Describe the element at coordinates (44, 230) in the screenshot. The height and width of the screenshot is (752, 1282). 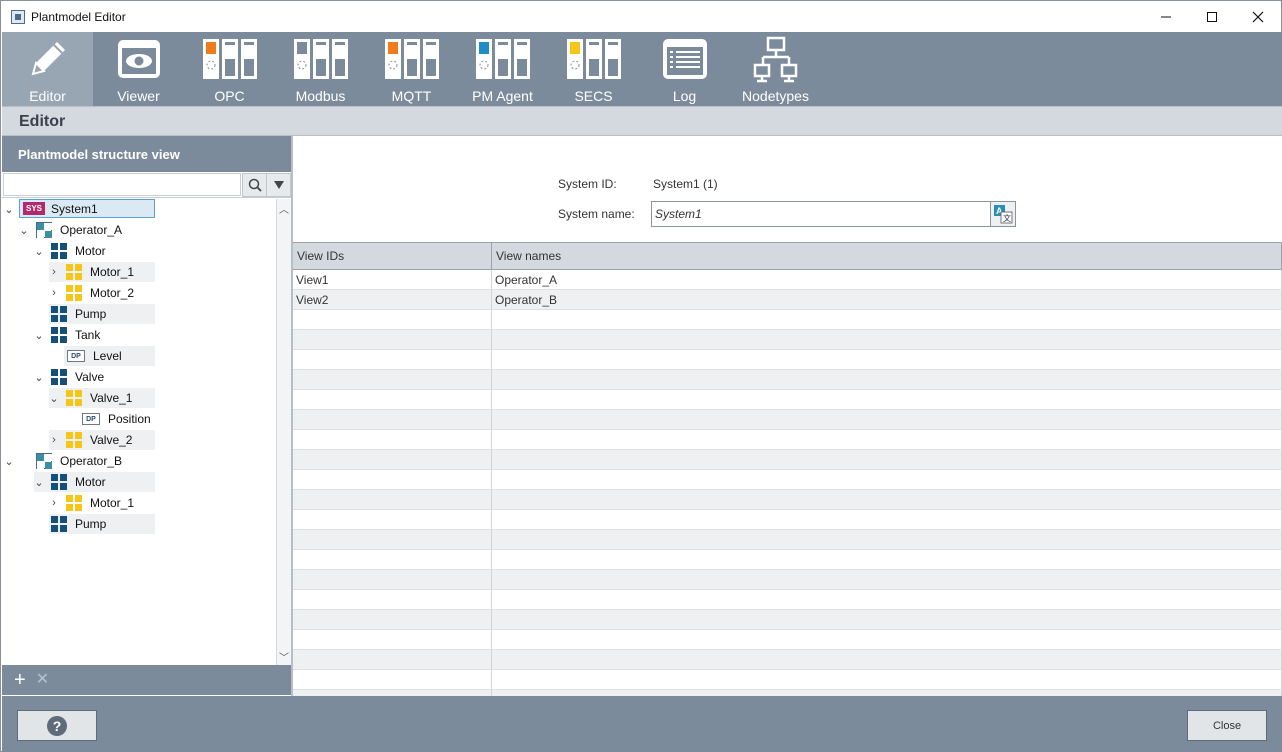
I see `operator-icon` at that location.